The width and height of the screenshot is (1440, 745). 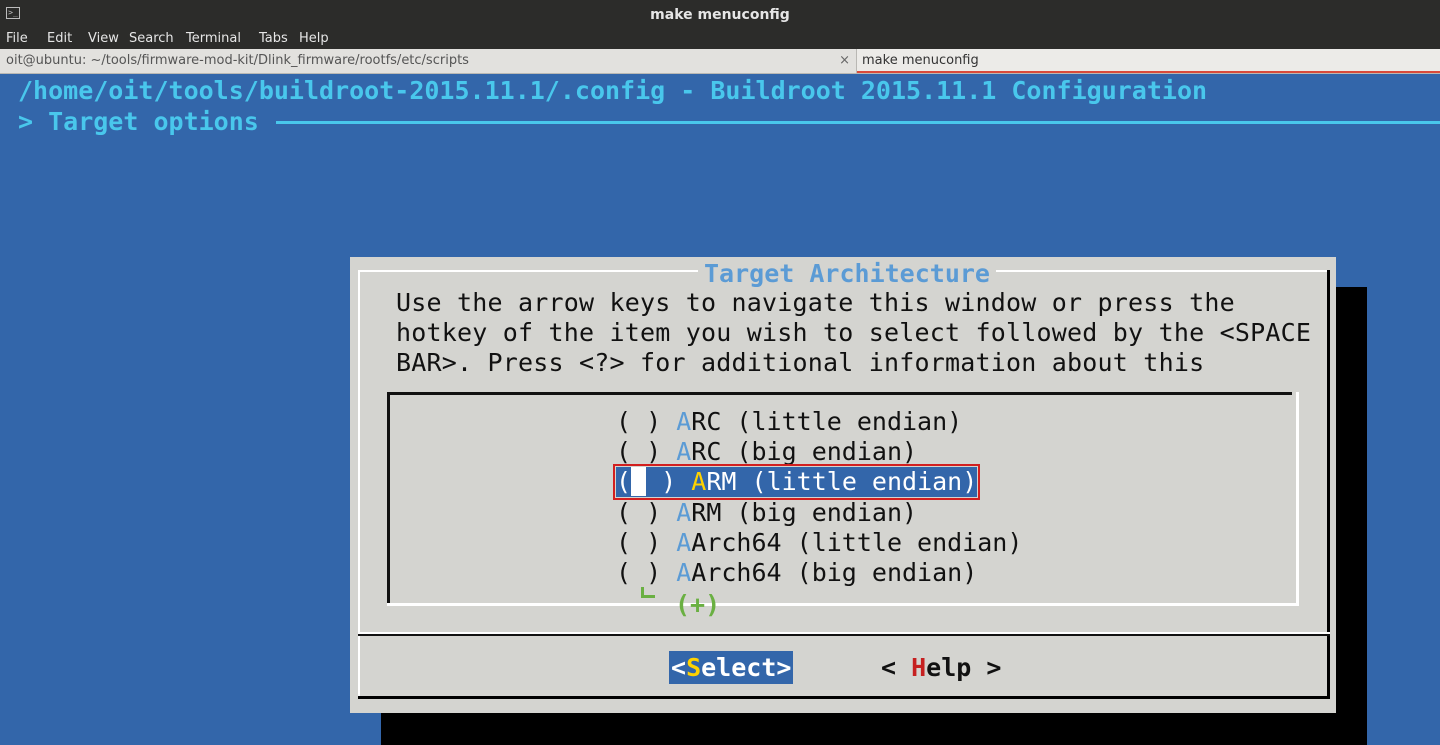 I want to click on help-button: < Help >, so click(x=941, y=667).